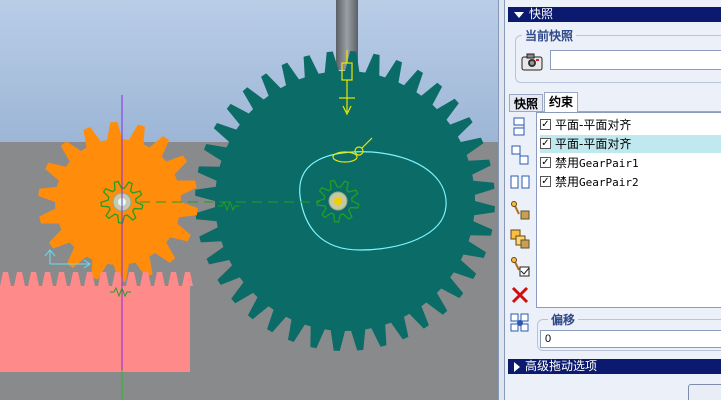  What do you see at coordinates (635, 60) in the screenshot?
I see `snapshot-name-input` at bounding box center [635, 60].